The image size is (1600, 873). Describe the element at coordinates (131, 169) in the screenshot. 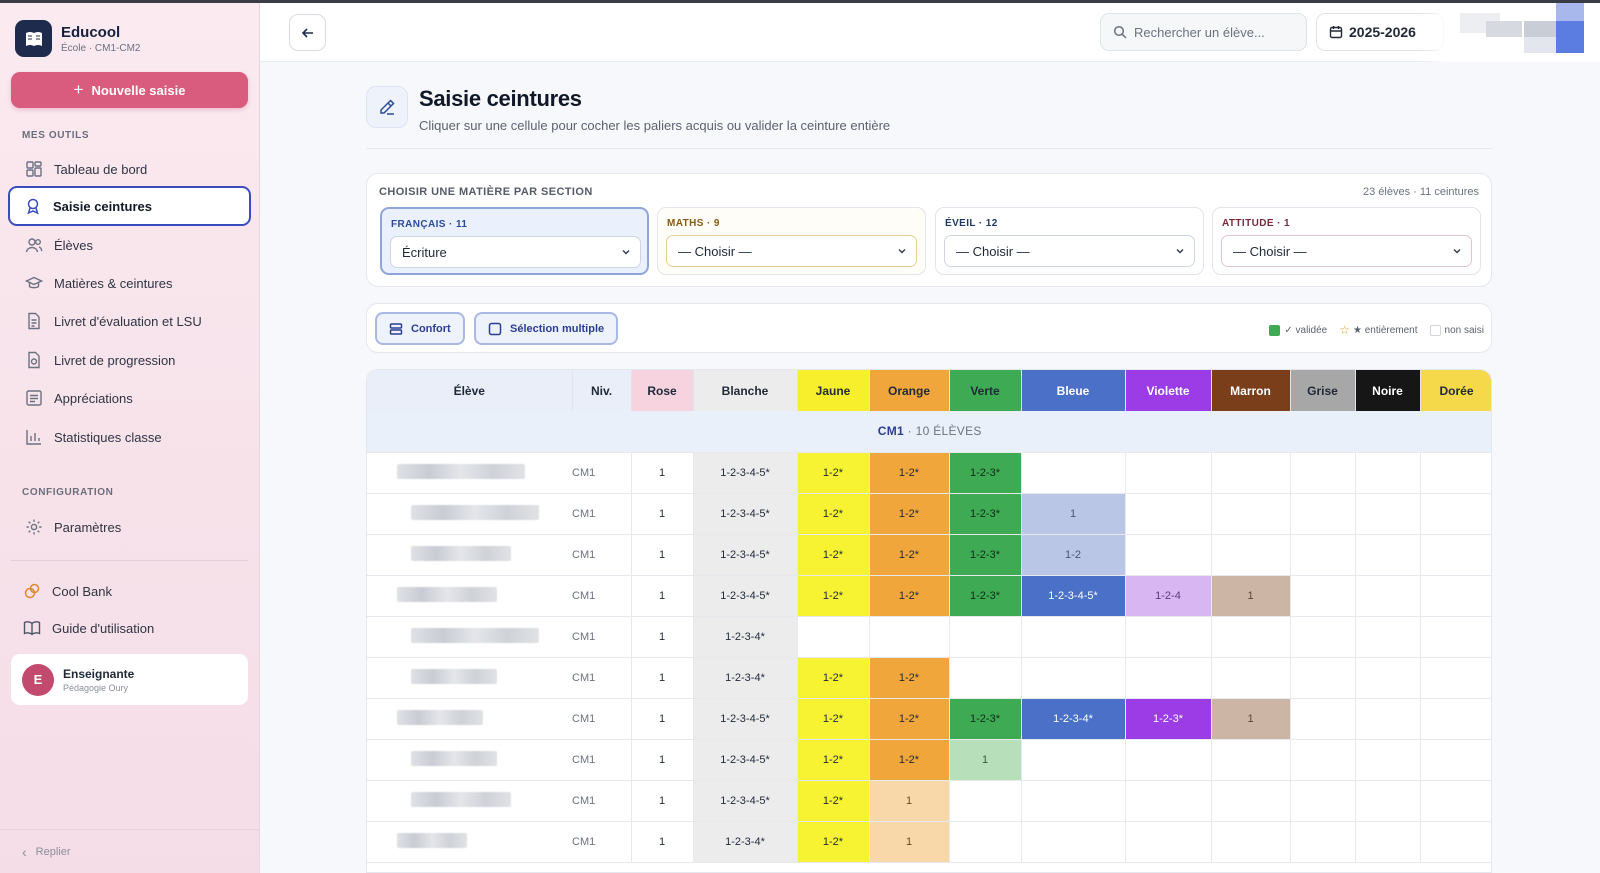

I see `sidebar-item-dashboard: Tableau de bord` at that location.